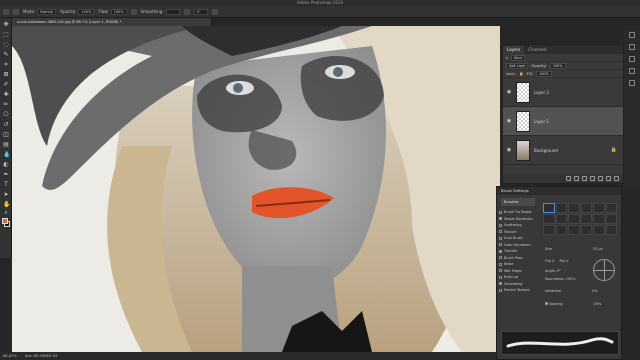  What do you see at coordinates (632, 83) in the screenshot?
I see `color-panel-icon` at bounding box center [632, 83].